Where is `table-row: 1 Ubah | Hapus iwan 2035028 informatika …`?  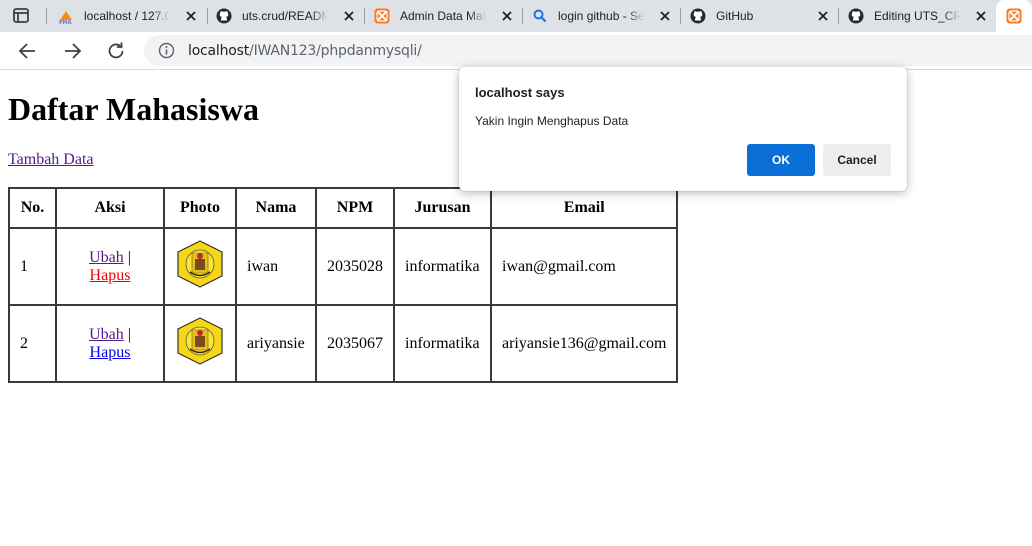 table-row: 1 Ubah | Hapus iwan 2035028 informatika … is located at coordinates (343, 266).